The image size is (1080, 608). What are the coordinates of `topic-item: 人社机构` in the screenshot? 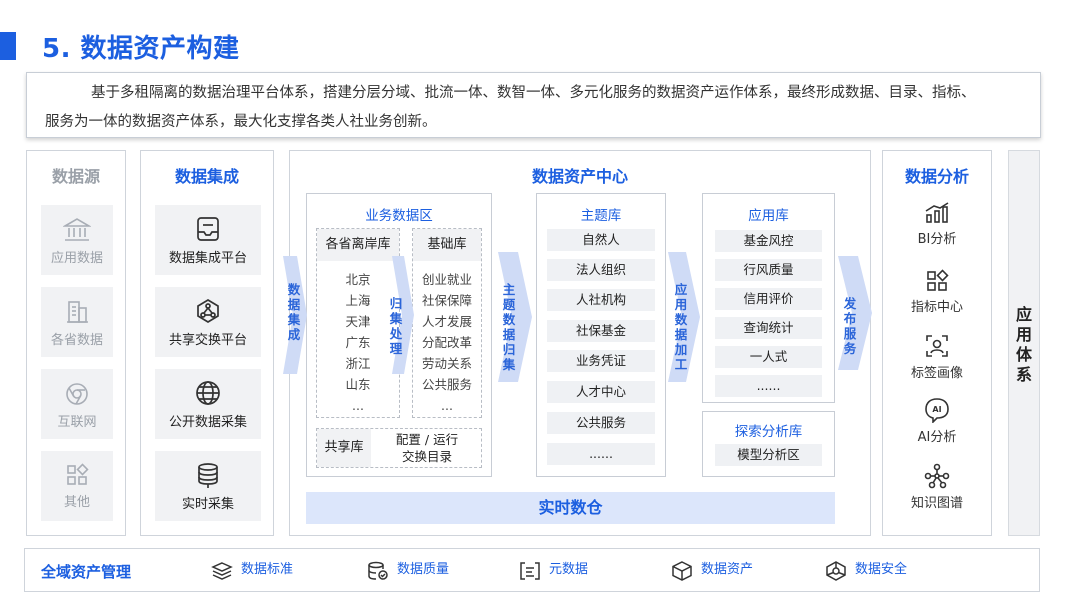 It's located at (601, 300).